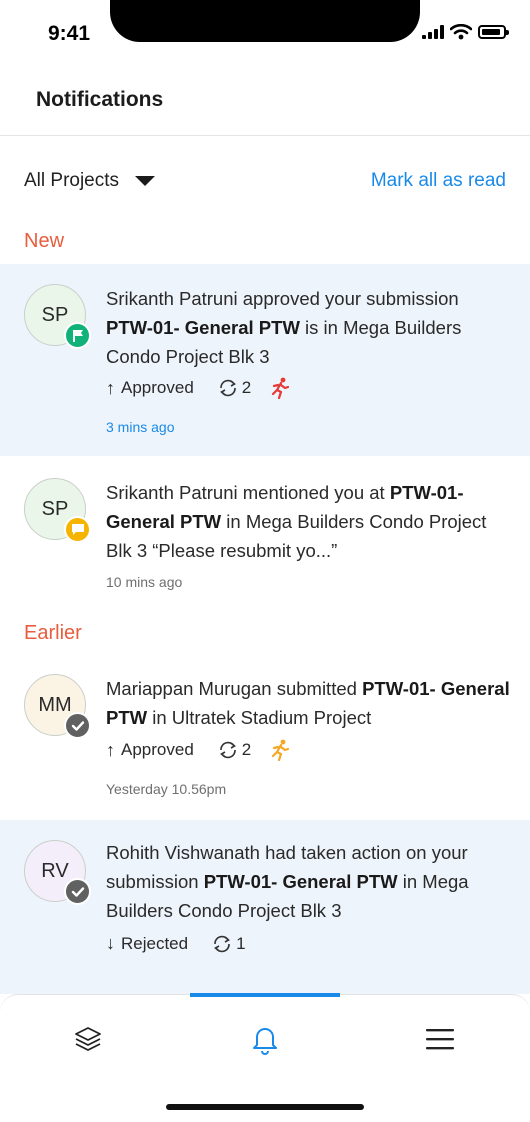  I want to click on section-label-earlier: Earlier, so click(53, 633).